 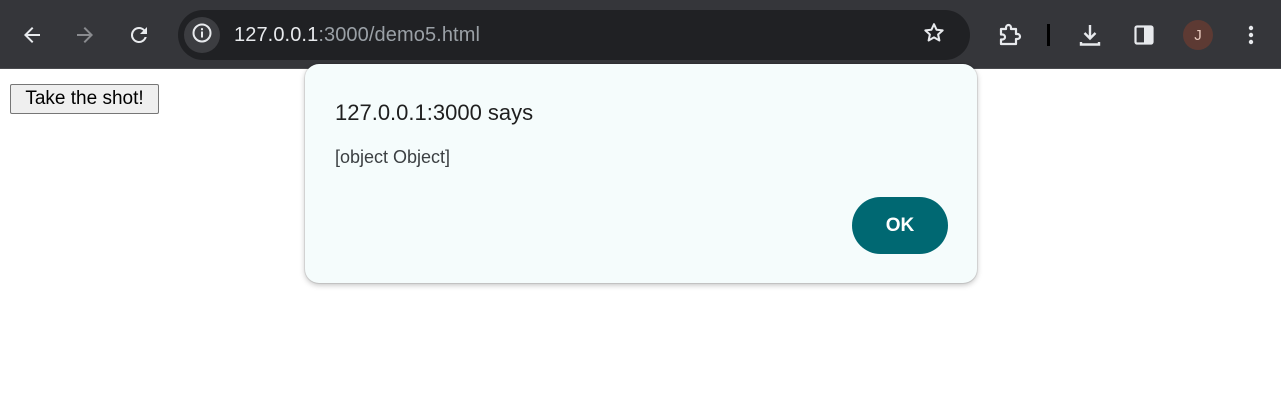 I want to click on forward-button, so click(x=85, y=35).